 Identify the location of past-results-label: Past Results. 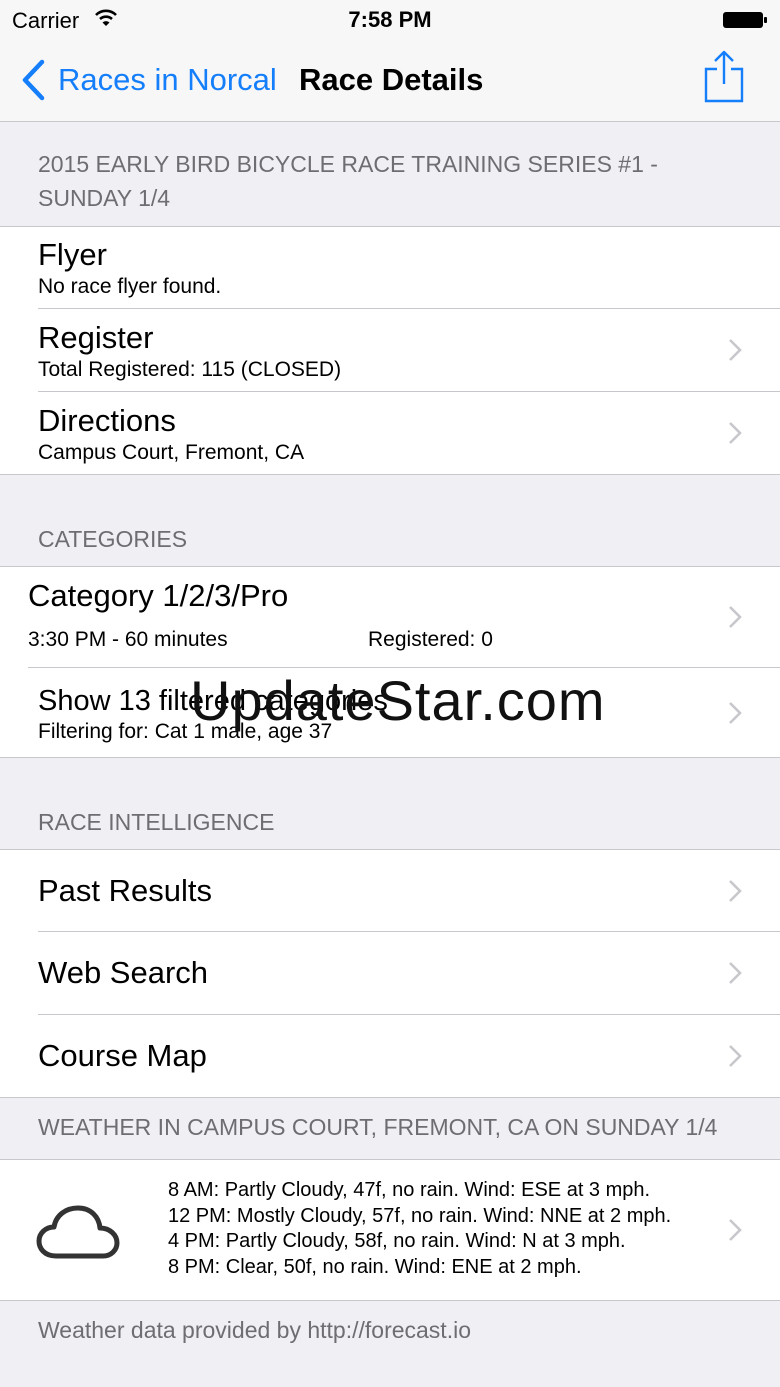
(125, 890).